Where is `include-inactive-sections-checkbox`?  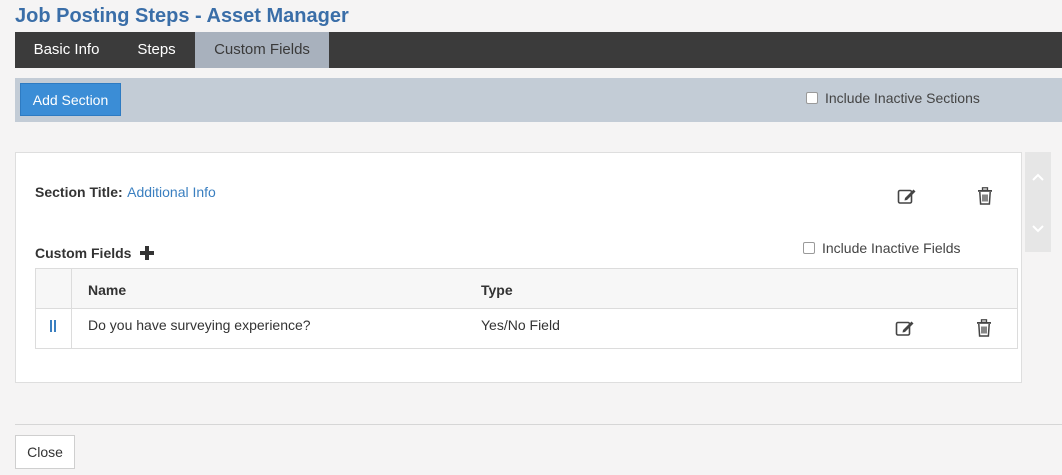 include-inactive-sections-checkbox is located at coordinates (812, 98).